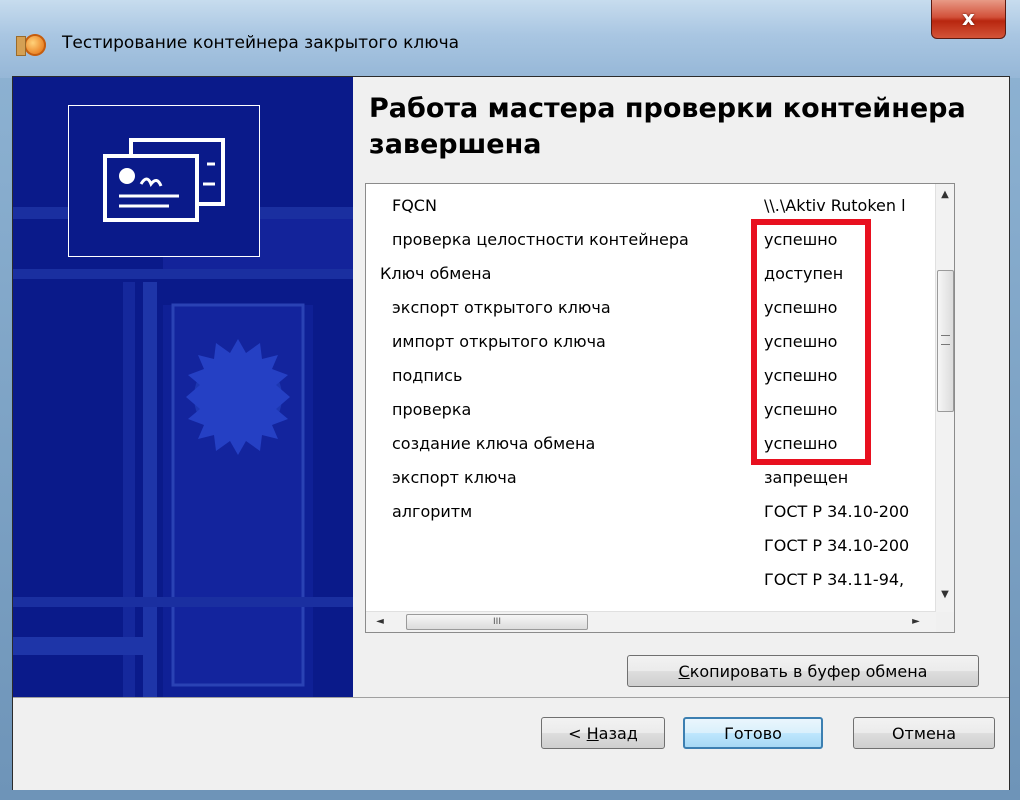 The image size is (1020, 800). I want to click on close-button: x, so click(968, 19).